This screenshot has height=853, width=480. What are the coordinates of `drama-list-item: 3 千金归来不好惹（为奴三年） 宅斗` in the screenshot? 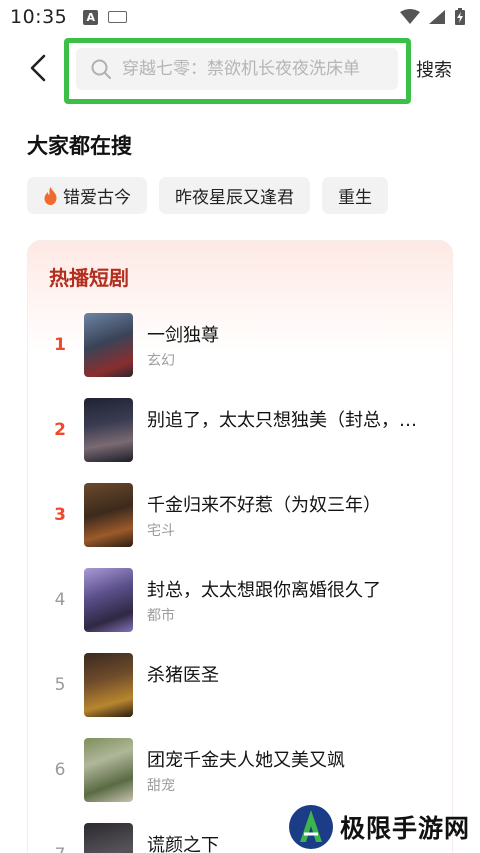 It's located at (241, 516).